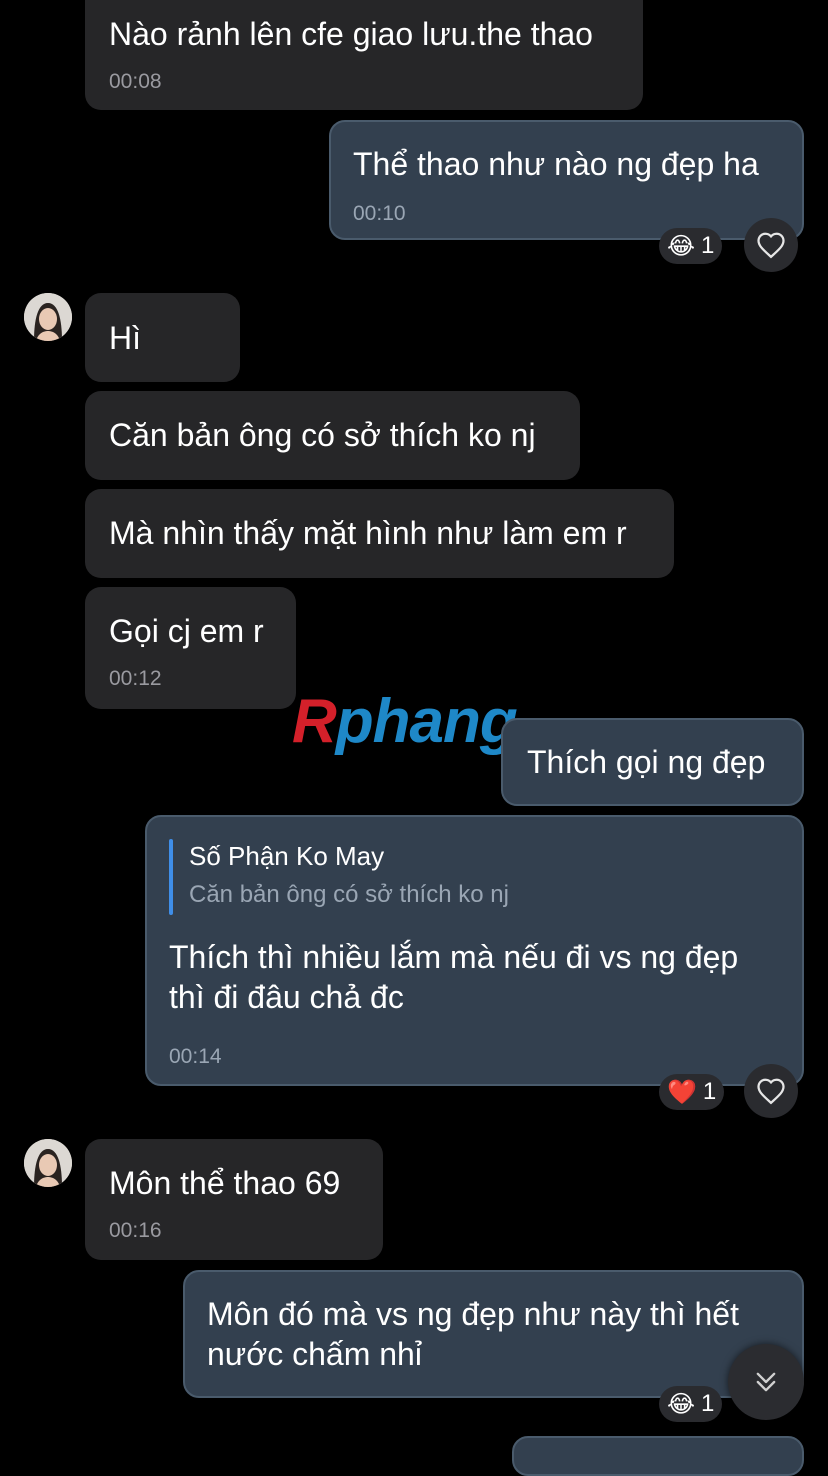 Image resolution: width=828 pixels, height=1476 pixels. I want to click on scroll-to-bottom-button, so click(766, 1382).